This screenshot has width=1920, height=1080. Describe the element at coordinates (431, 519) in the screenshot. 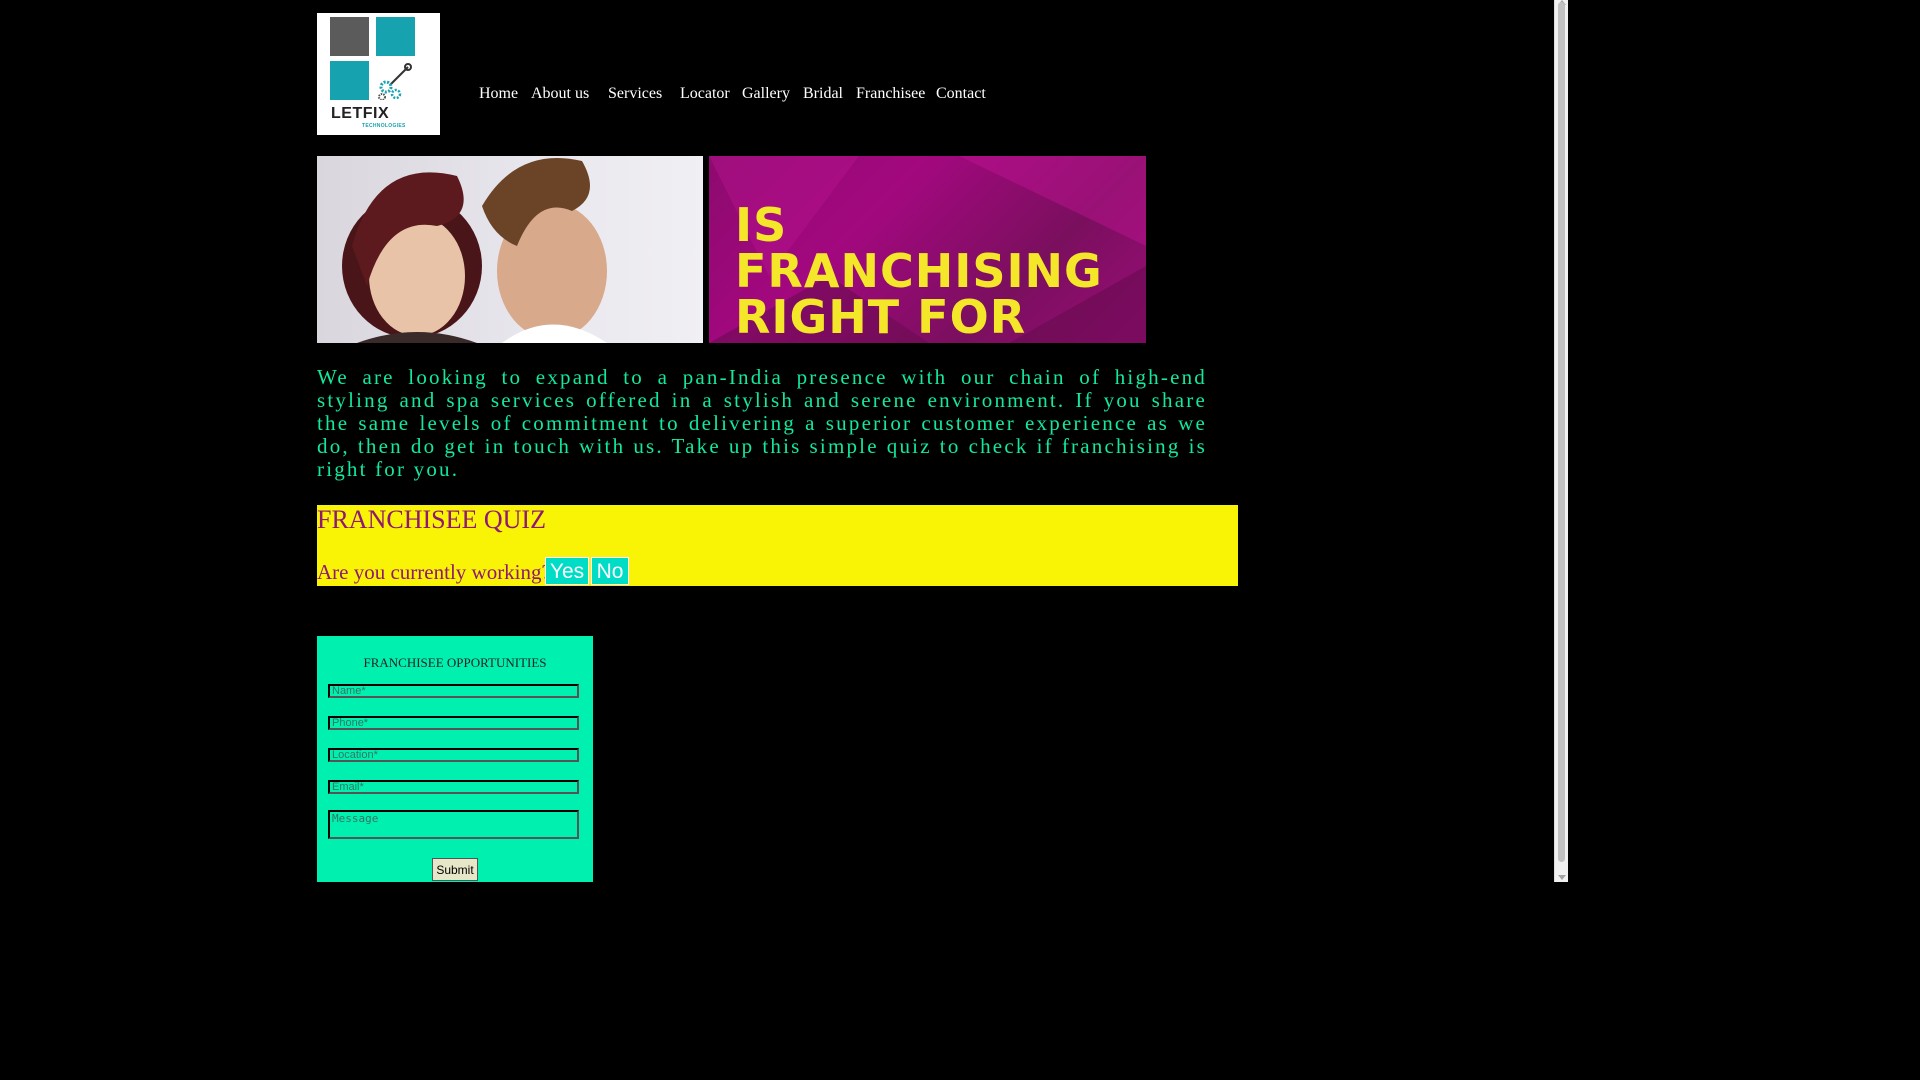

I see `quiz-title: FRANCHISEE QUIZ` at that location.